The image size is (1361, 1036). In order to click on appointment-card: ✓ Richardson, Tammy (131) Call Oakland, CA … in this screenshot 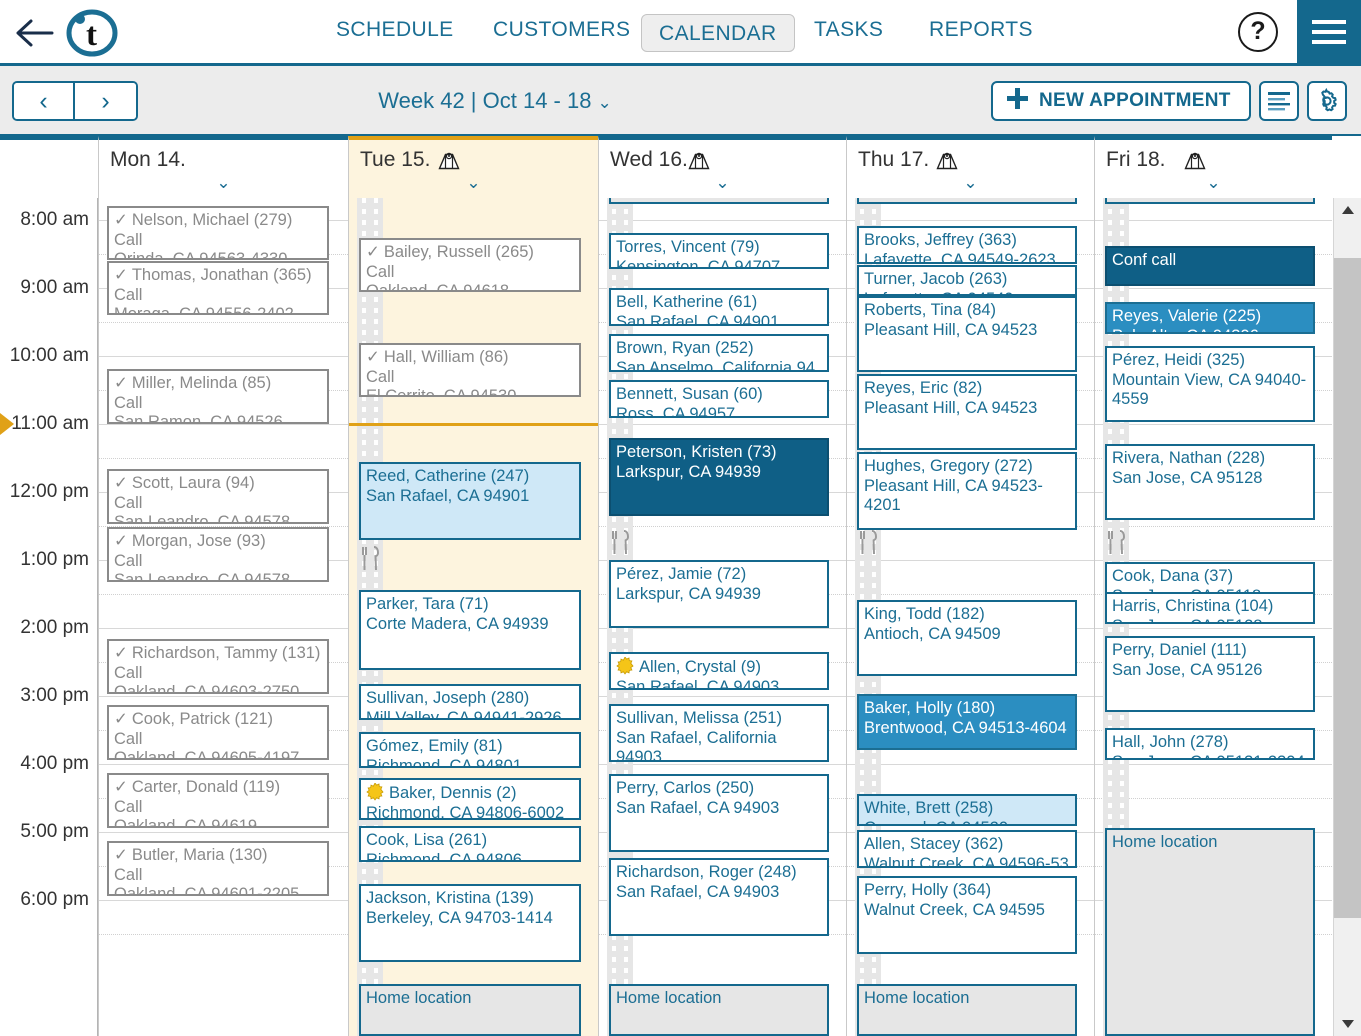, I will do `click(218, 666)`.